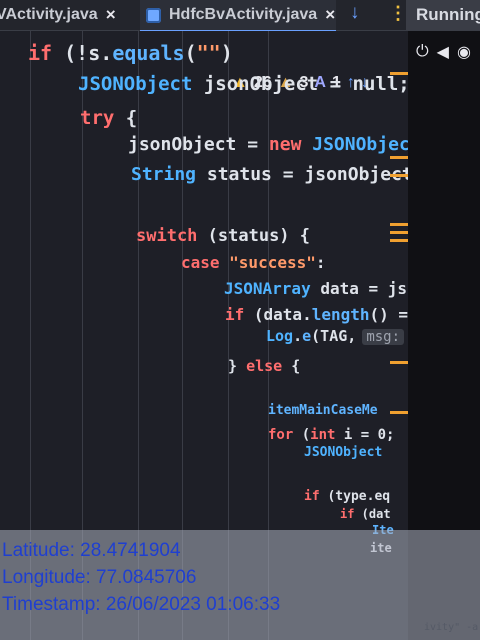 The width and height of the screenshot is (480, 640). I want to click on code-line: JSONArray data = js, so click(316, 288).